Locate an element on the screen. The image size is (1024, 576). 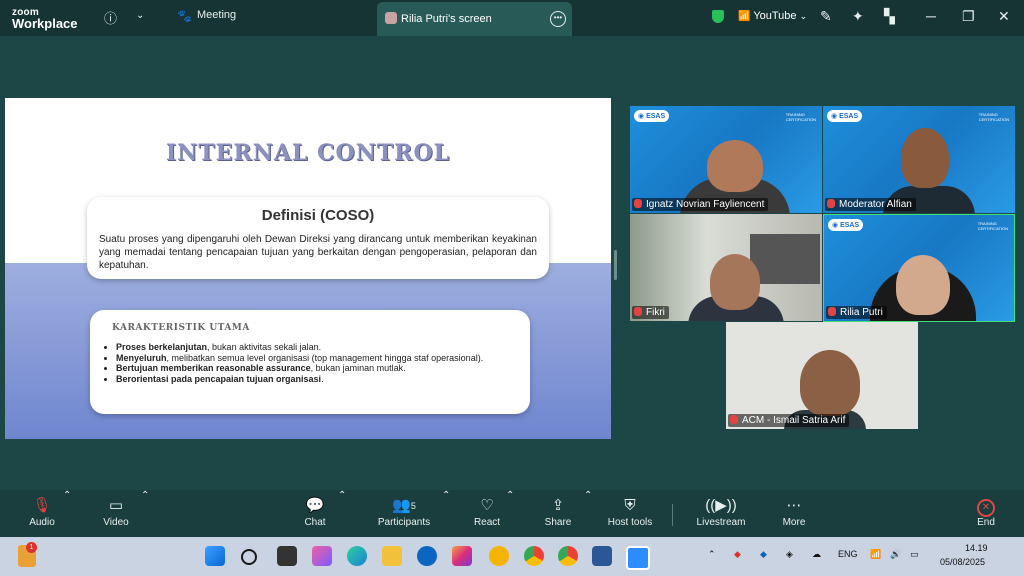
video-button: ▭ Video is located at coordinates (116, 509).